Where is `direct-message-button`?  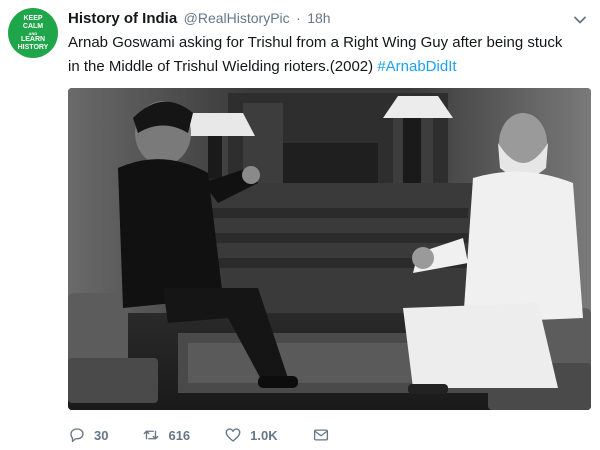
direct-message-button is located at coordinates (325, 435).